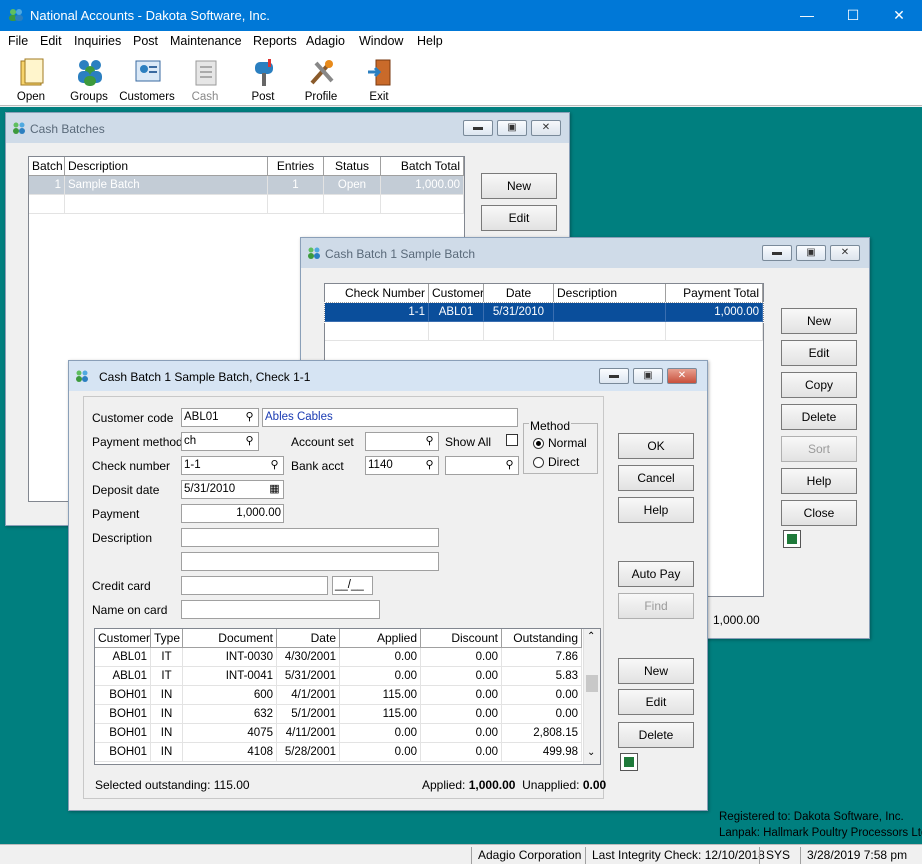 This screenshot has height=864, width=922. Describe the element at coordinates (819, 513) in the screenshot. I see `batch-close-button: Close` at that location.